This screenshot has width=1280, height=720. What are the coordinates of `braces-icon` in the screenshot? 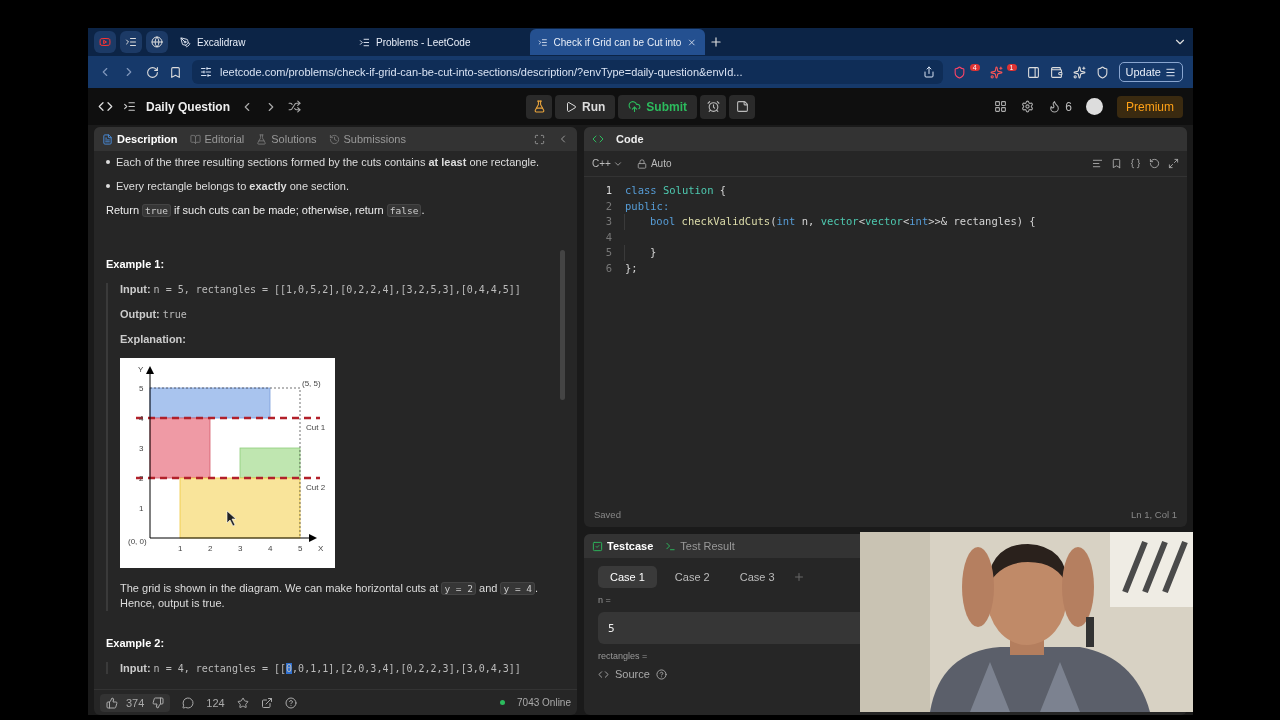 It's located at (1135, 163).